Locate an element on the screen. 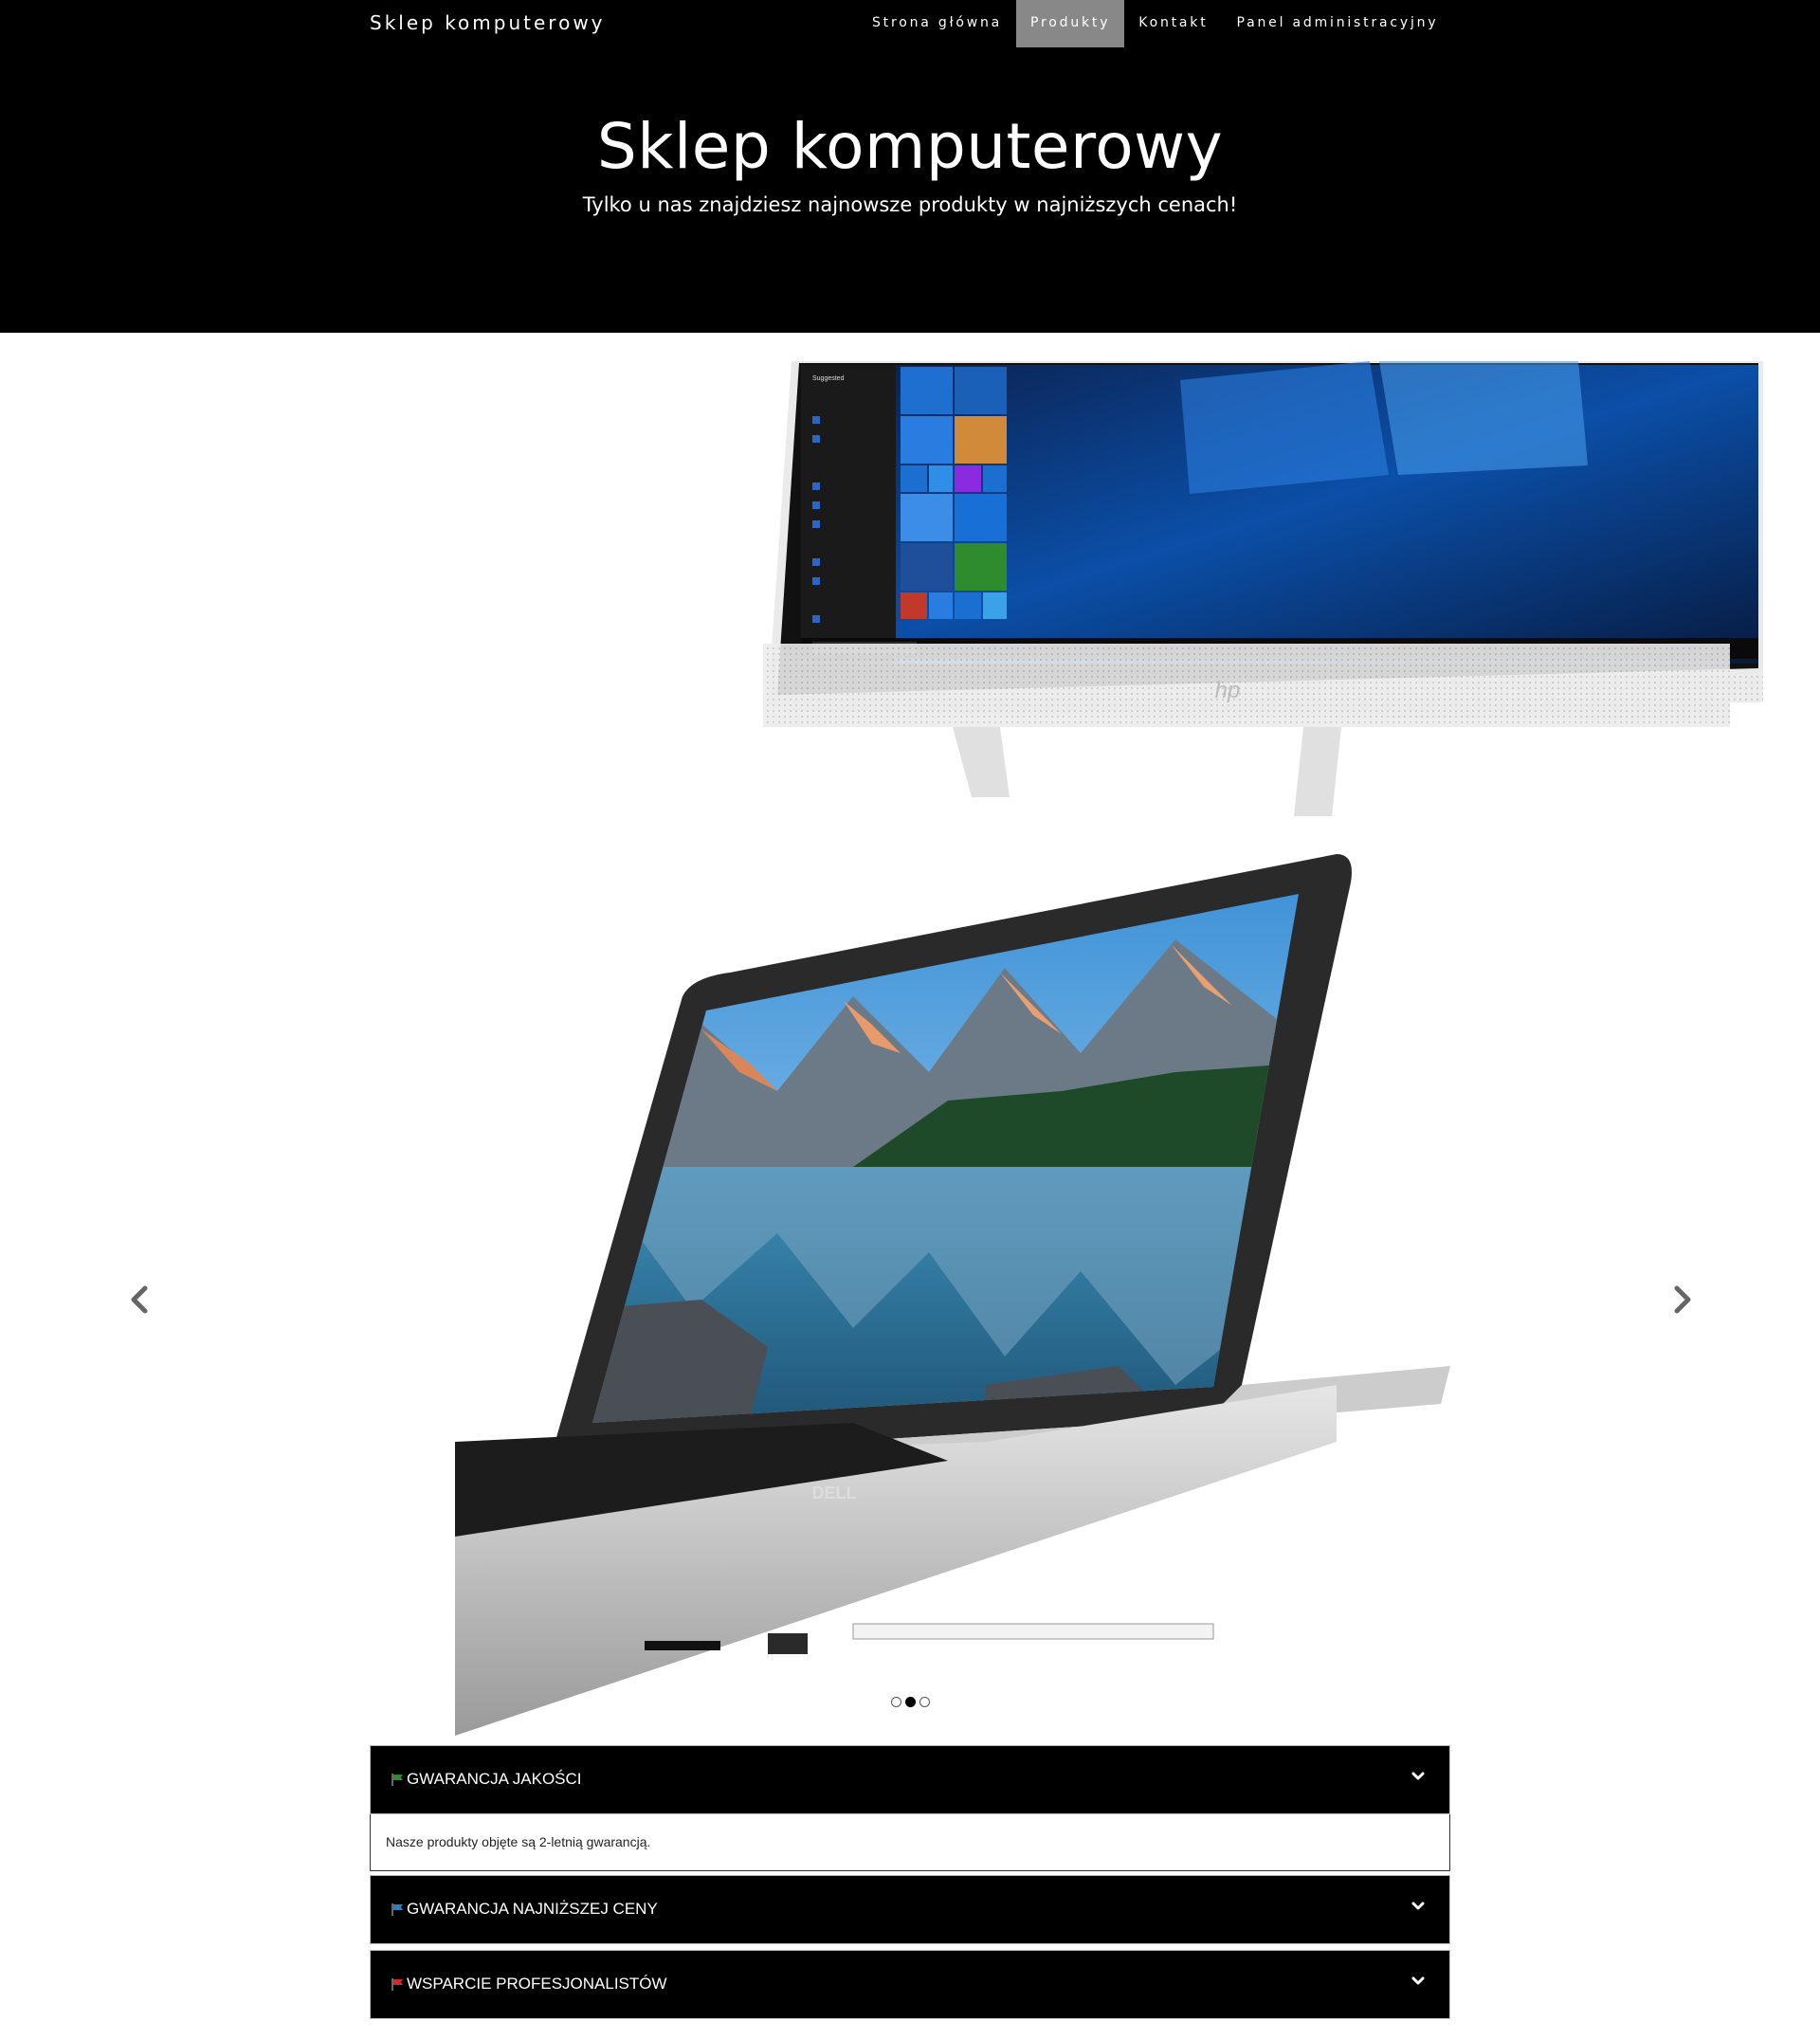 The image size is (1820, 2039). nav-link-admin-panel: Panel administracyjny is located at coordinates (1337, 23).